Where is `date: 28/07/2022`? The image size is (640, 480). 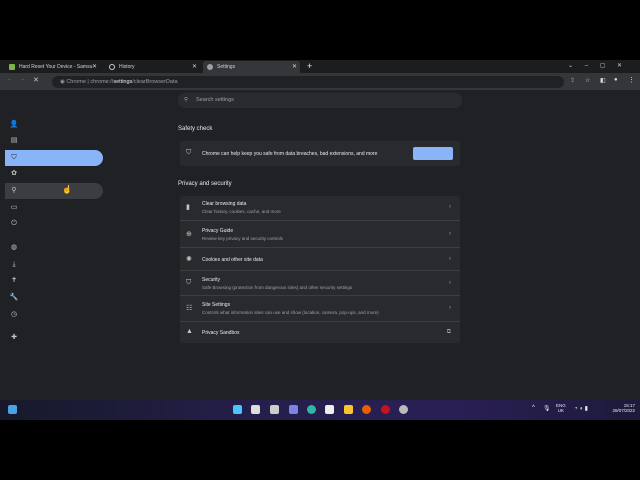
date: 28/07/2022 is located at coordinates (623, 410).